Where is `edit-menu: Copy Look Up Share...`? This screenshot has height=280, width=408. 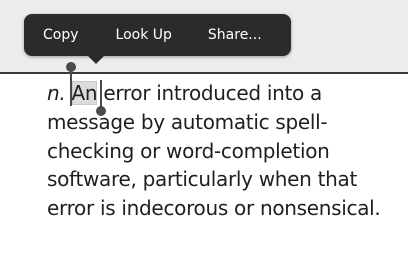 edit-menu: Copy Look Up Share... is located at coordinates (157, 39).